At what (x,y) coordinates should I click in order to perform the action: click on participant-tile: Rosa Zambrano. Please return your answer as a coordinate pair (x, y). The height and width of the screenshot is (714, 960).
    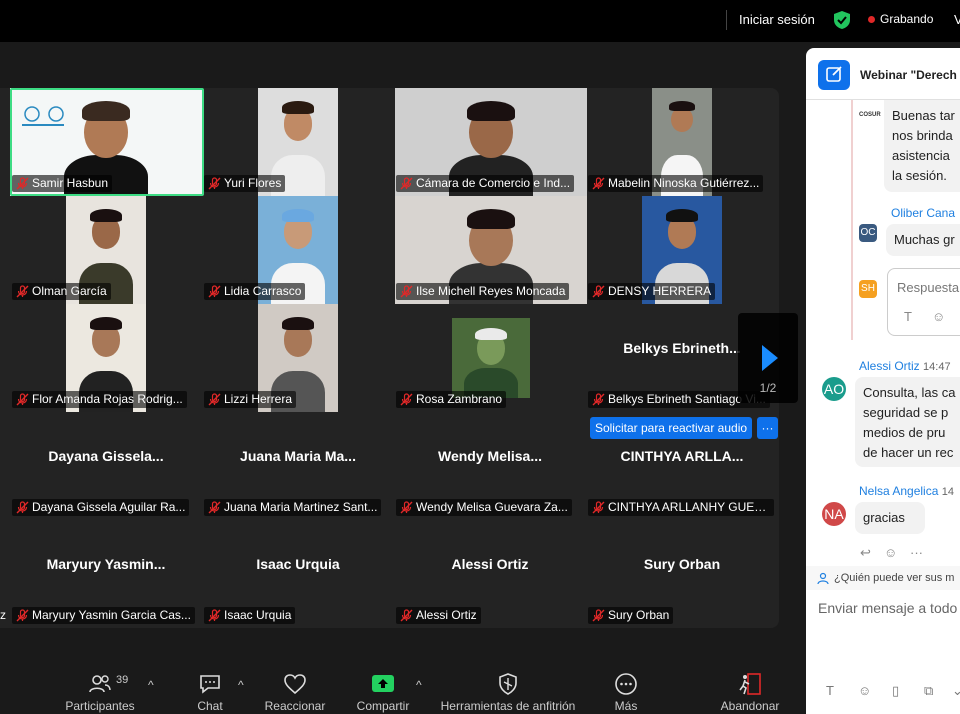
    Looking at the image, I should click on (490, 358).